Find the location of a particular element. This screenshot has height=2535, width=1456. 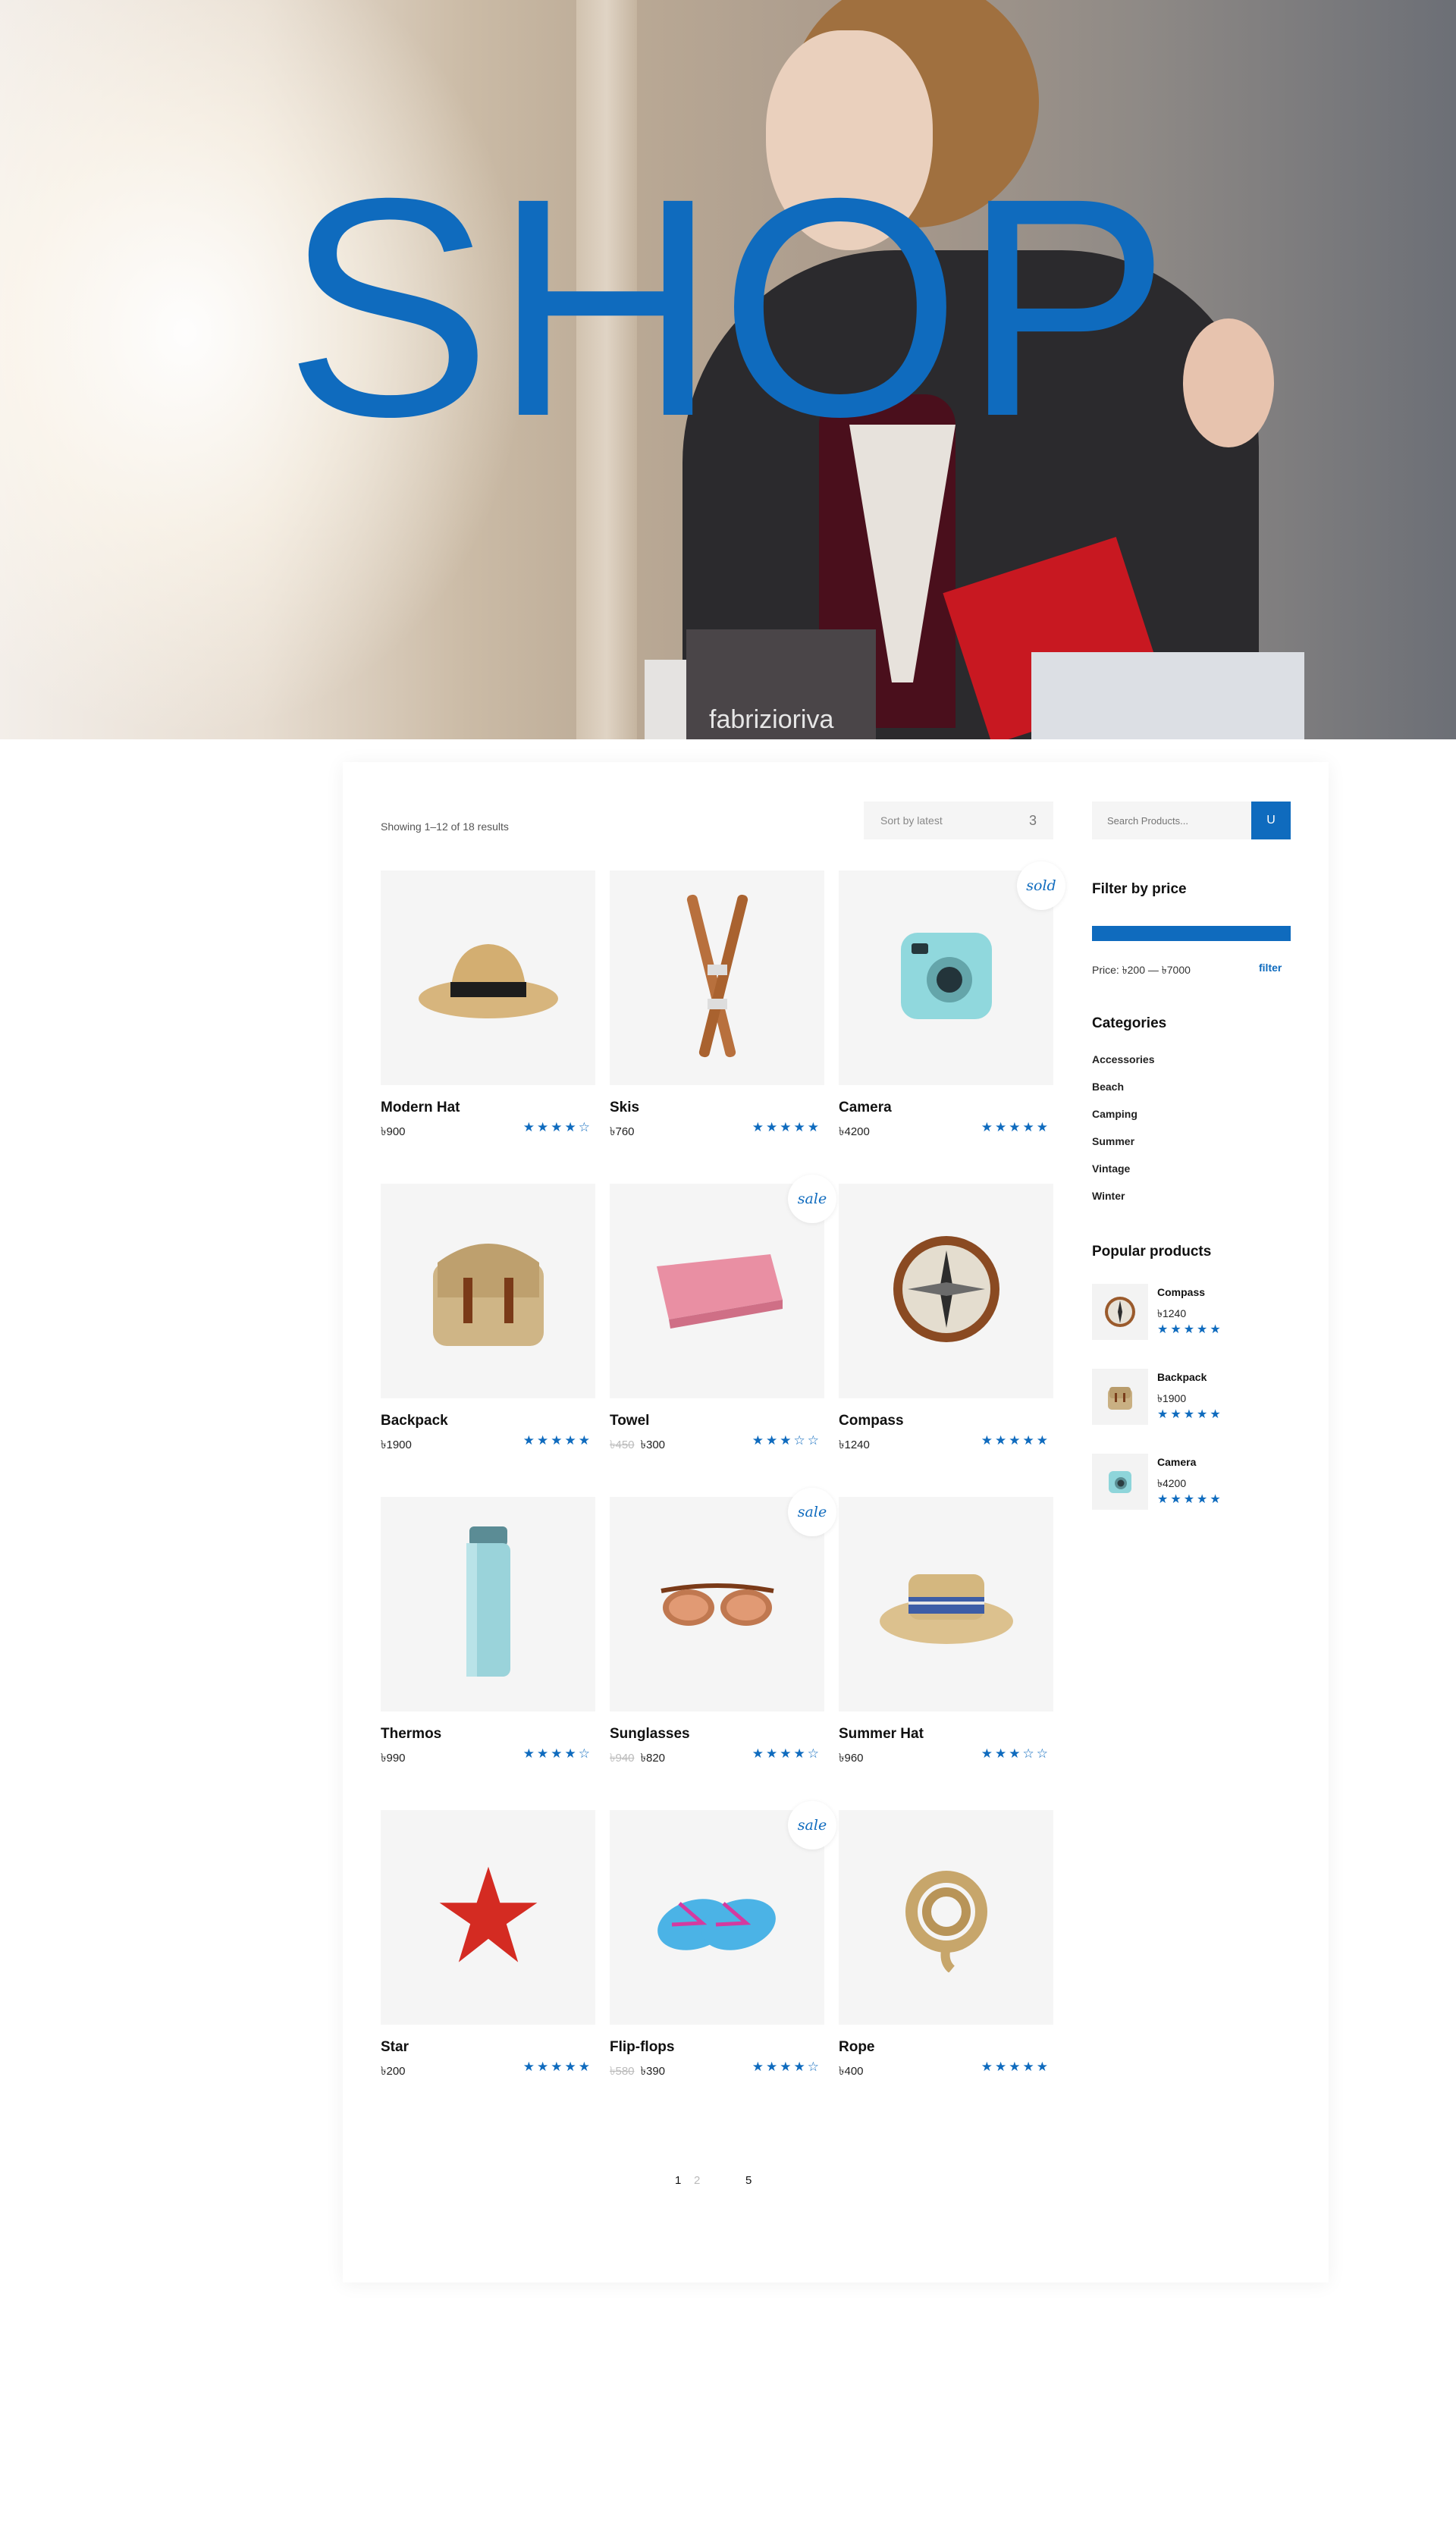

popular-product: Camera ৳4200 ★★★★★ is located at coordinates (1191, 1484).